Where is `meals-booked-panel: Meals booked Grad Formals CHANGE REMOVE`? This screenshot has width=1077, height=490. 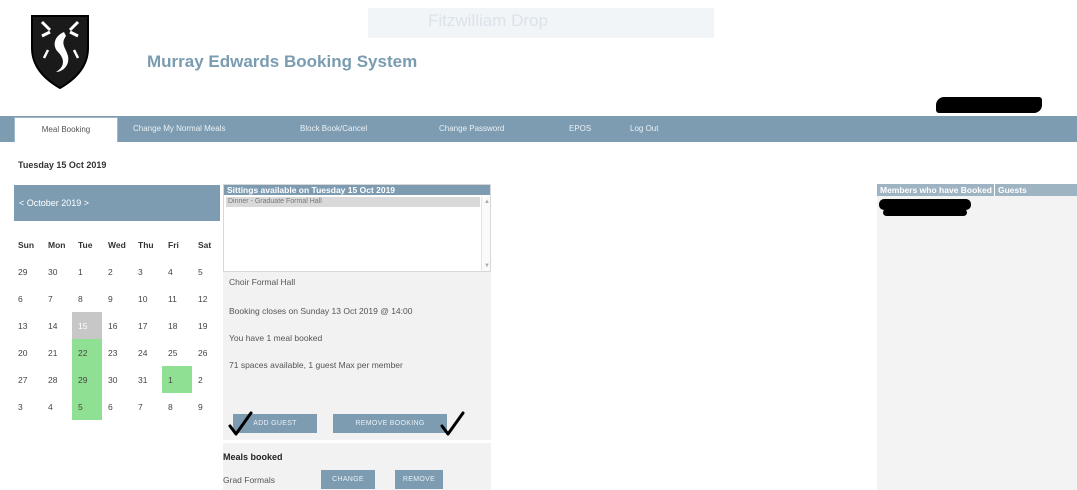
meals-booked-panel: Meals booked Grad Formals CHANGE REMOVE is located at coordinates (357, 466).